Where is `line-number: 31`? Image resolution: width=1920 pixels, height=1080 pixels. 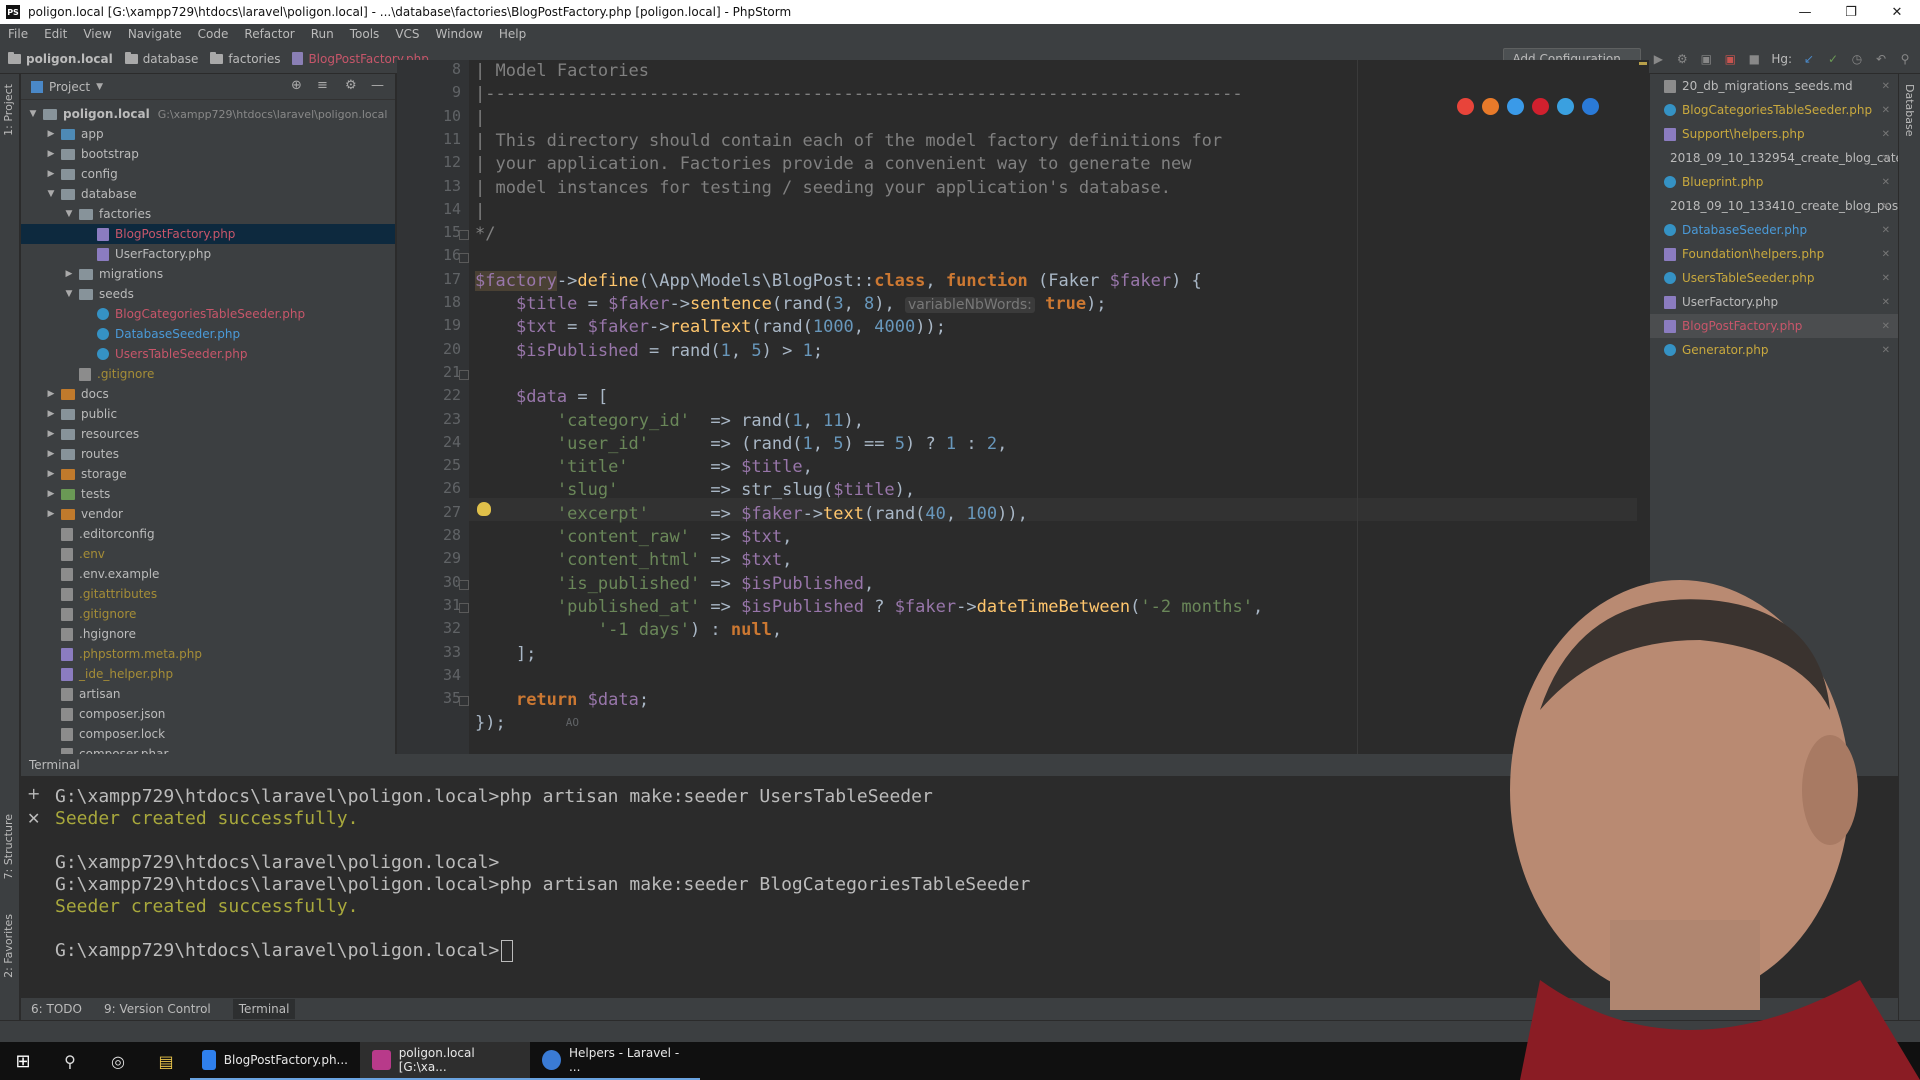
line-number: 31 is located at coordinates (441, 605).